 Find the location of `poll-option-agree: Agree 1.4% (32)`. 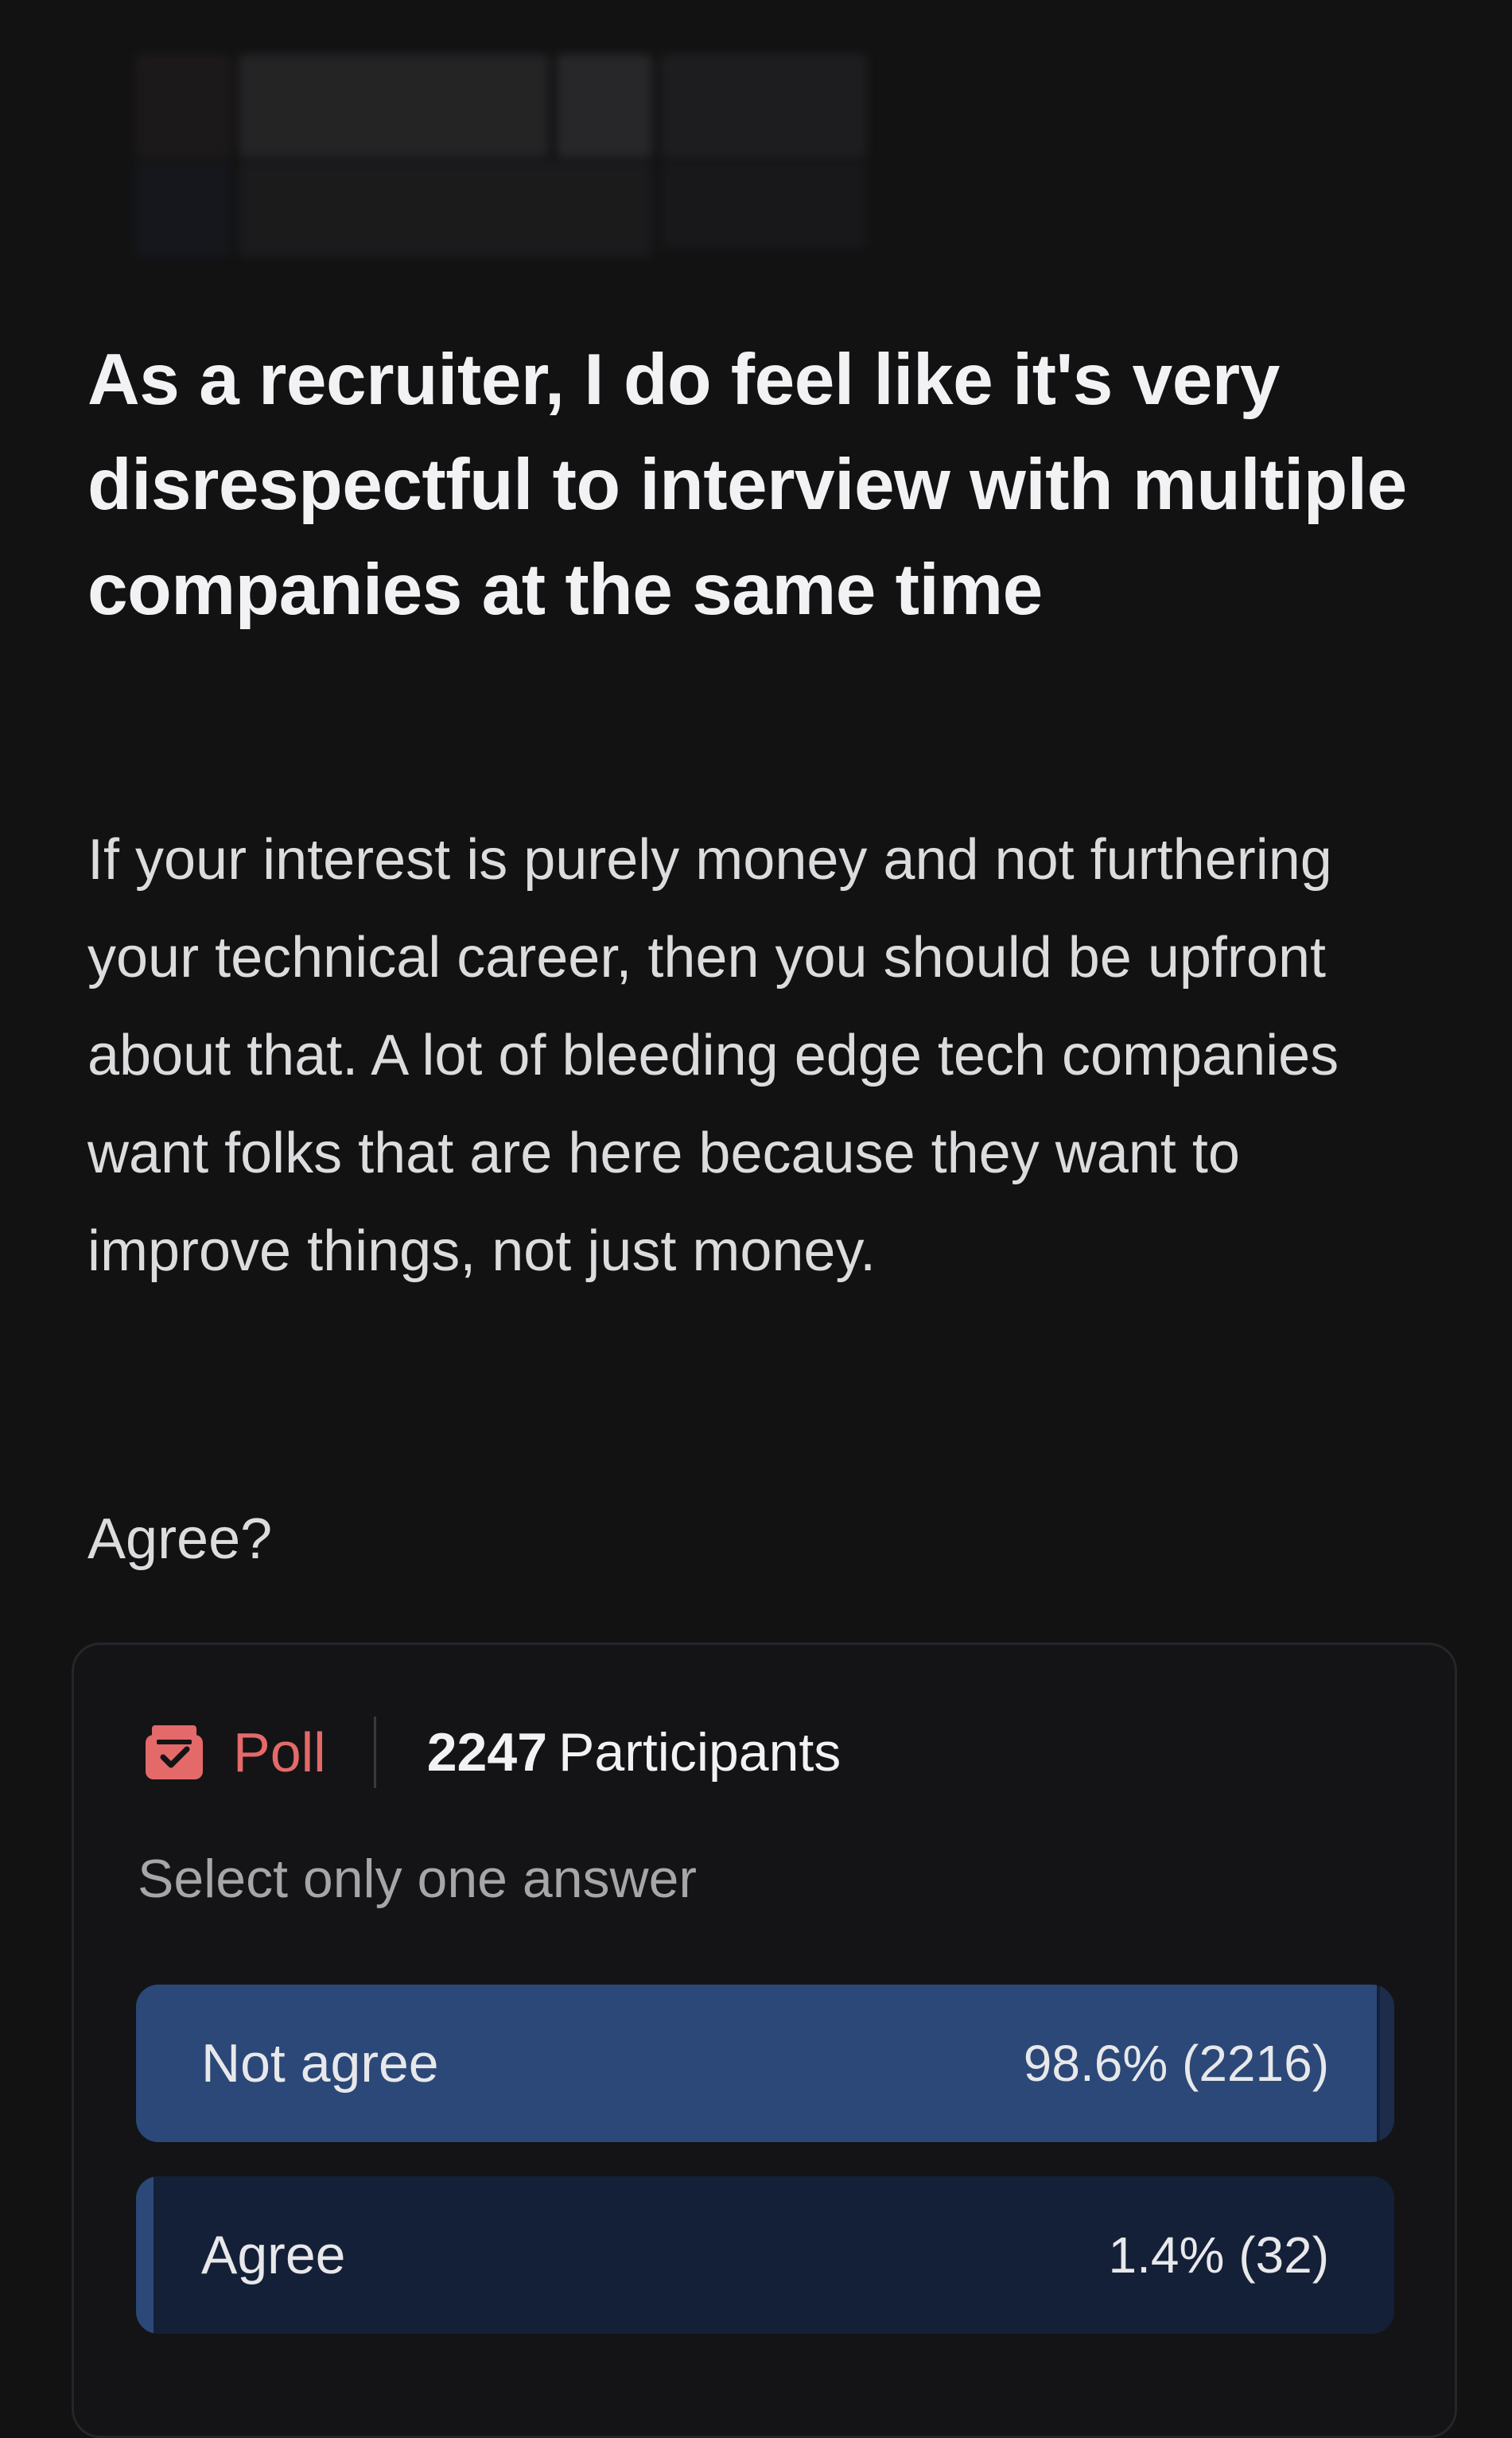

poll-option-agree: Agree 1.4% (32) is located at coordinates (765, 2255).